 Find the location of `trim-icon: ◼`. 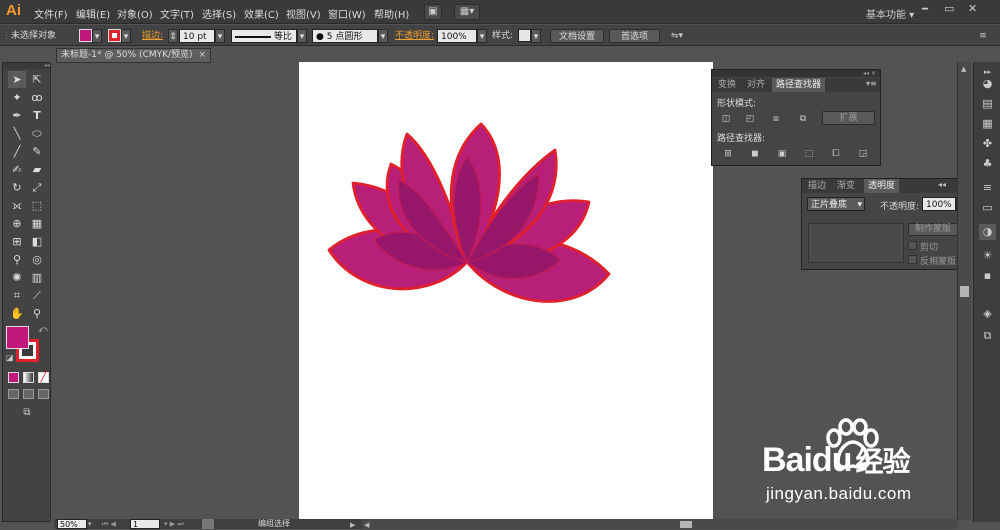

trim-icon: ◼ is located at coordinates (755, 154).